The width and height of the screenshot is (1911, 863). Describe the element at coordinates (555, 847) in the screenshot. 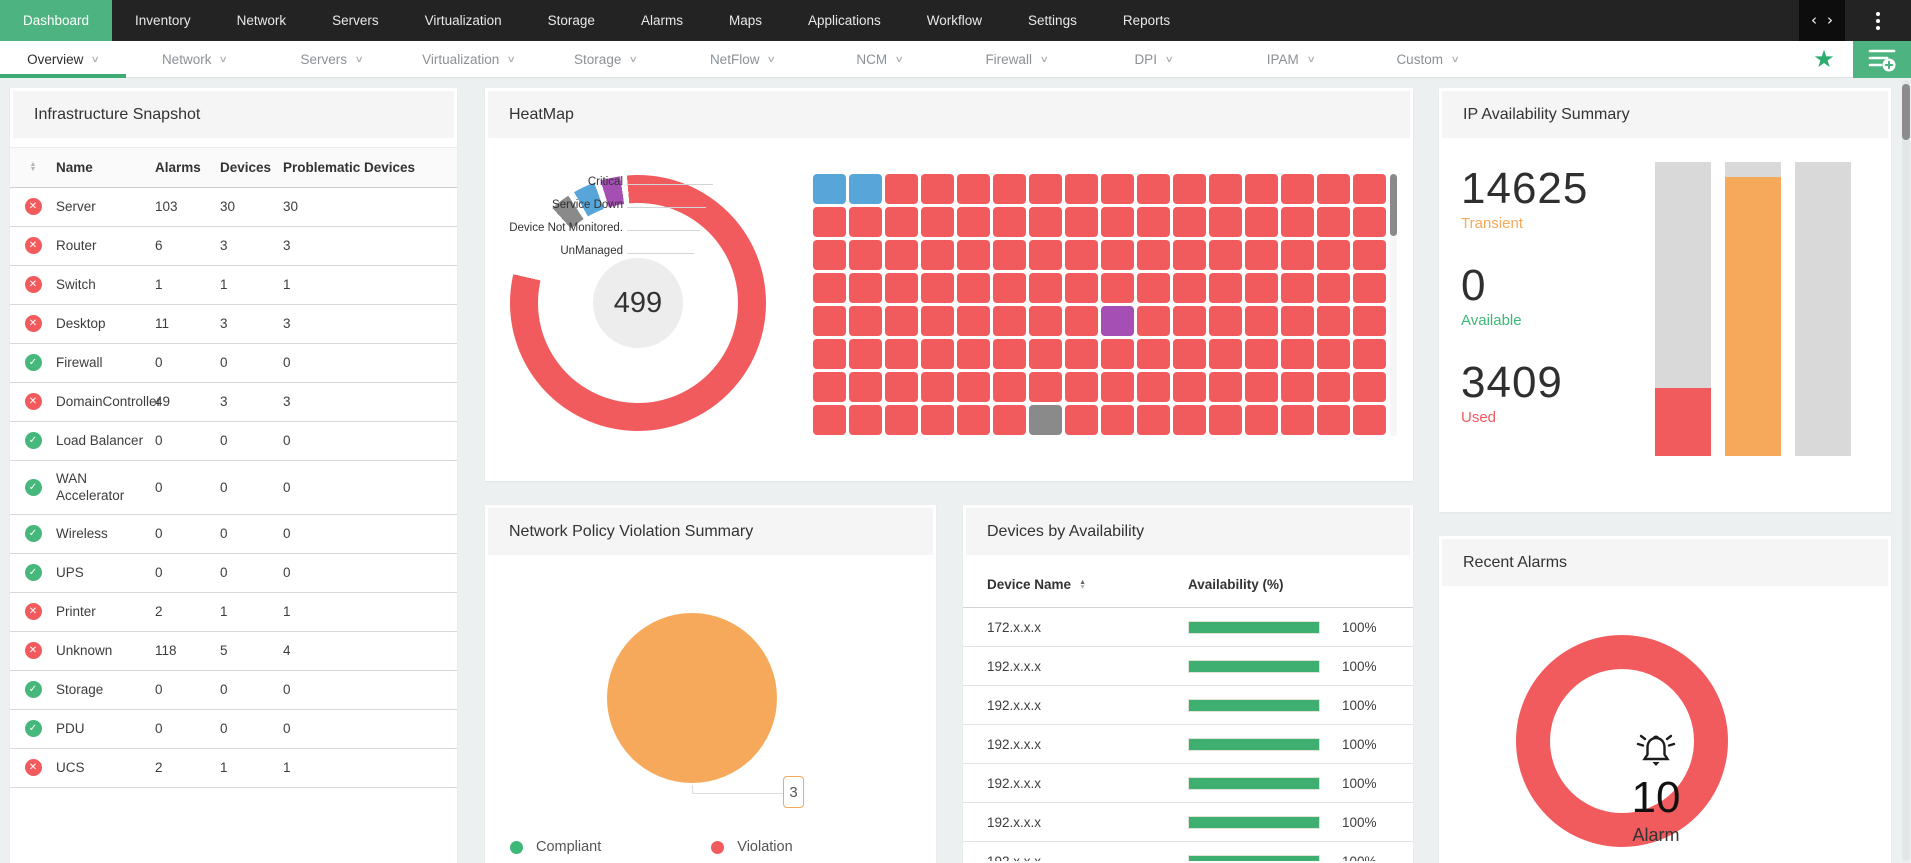

I see `legend-item-compliant: Compliant` at that location.